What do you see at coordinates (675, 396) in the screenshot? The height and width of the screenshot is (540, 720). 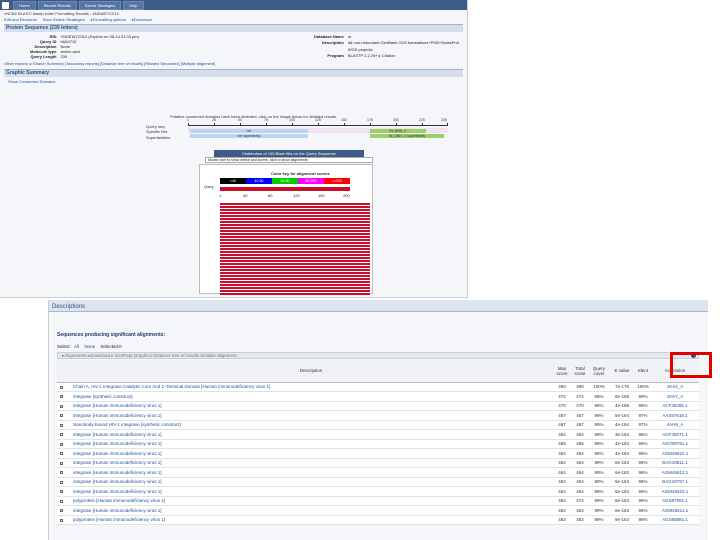 I see `accession-cell: 1K6Y_A` at bounding box center [675, 396].